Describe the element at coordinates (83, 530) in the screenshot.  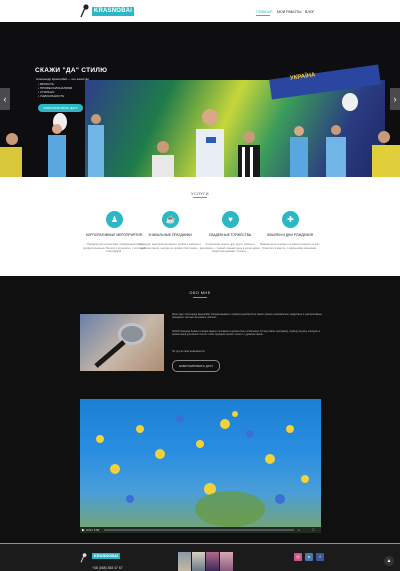
I see `play-icon: ▶` at that location.